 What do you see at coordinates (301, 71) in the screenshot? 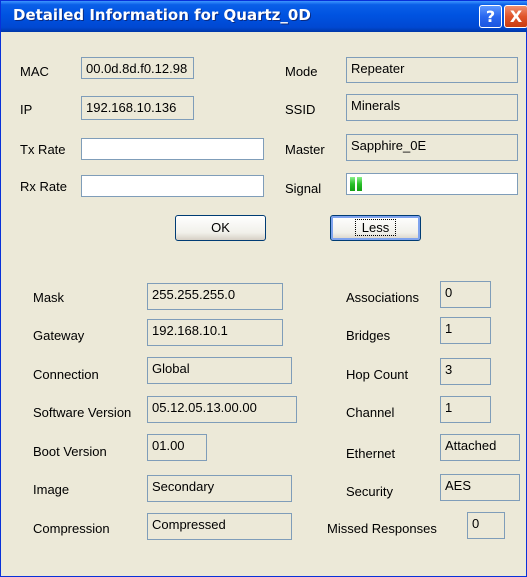
I see `mode-label: Mode` at bounding box center [301, 71].